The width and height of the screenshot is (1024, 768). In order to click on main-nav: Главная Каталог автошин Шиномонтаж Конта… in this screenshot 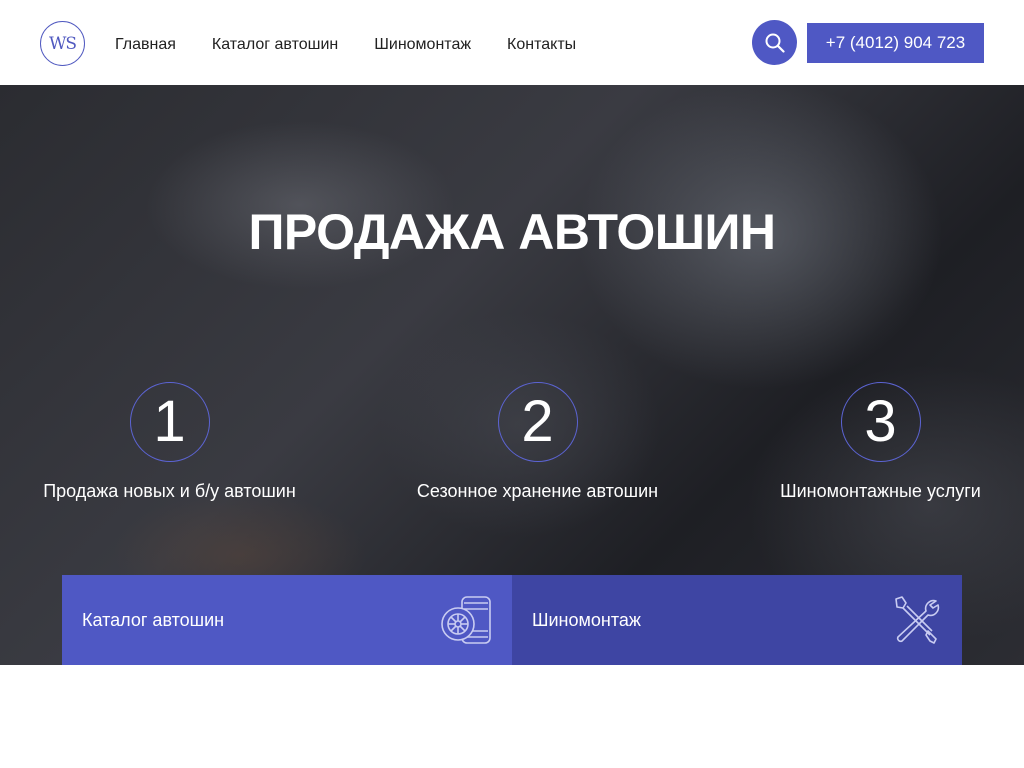, I will do `click(363, 45)`.